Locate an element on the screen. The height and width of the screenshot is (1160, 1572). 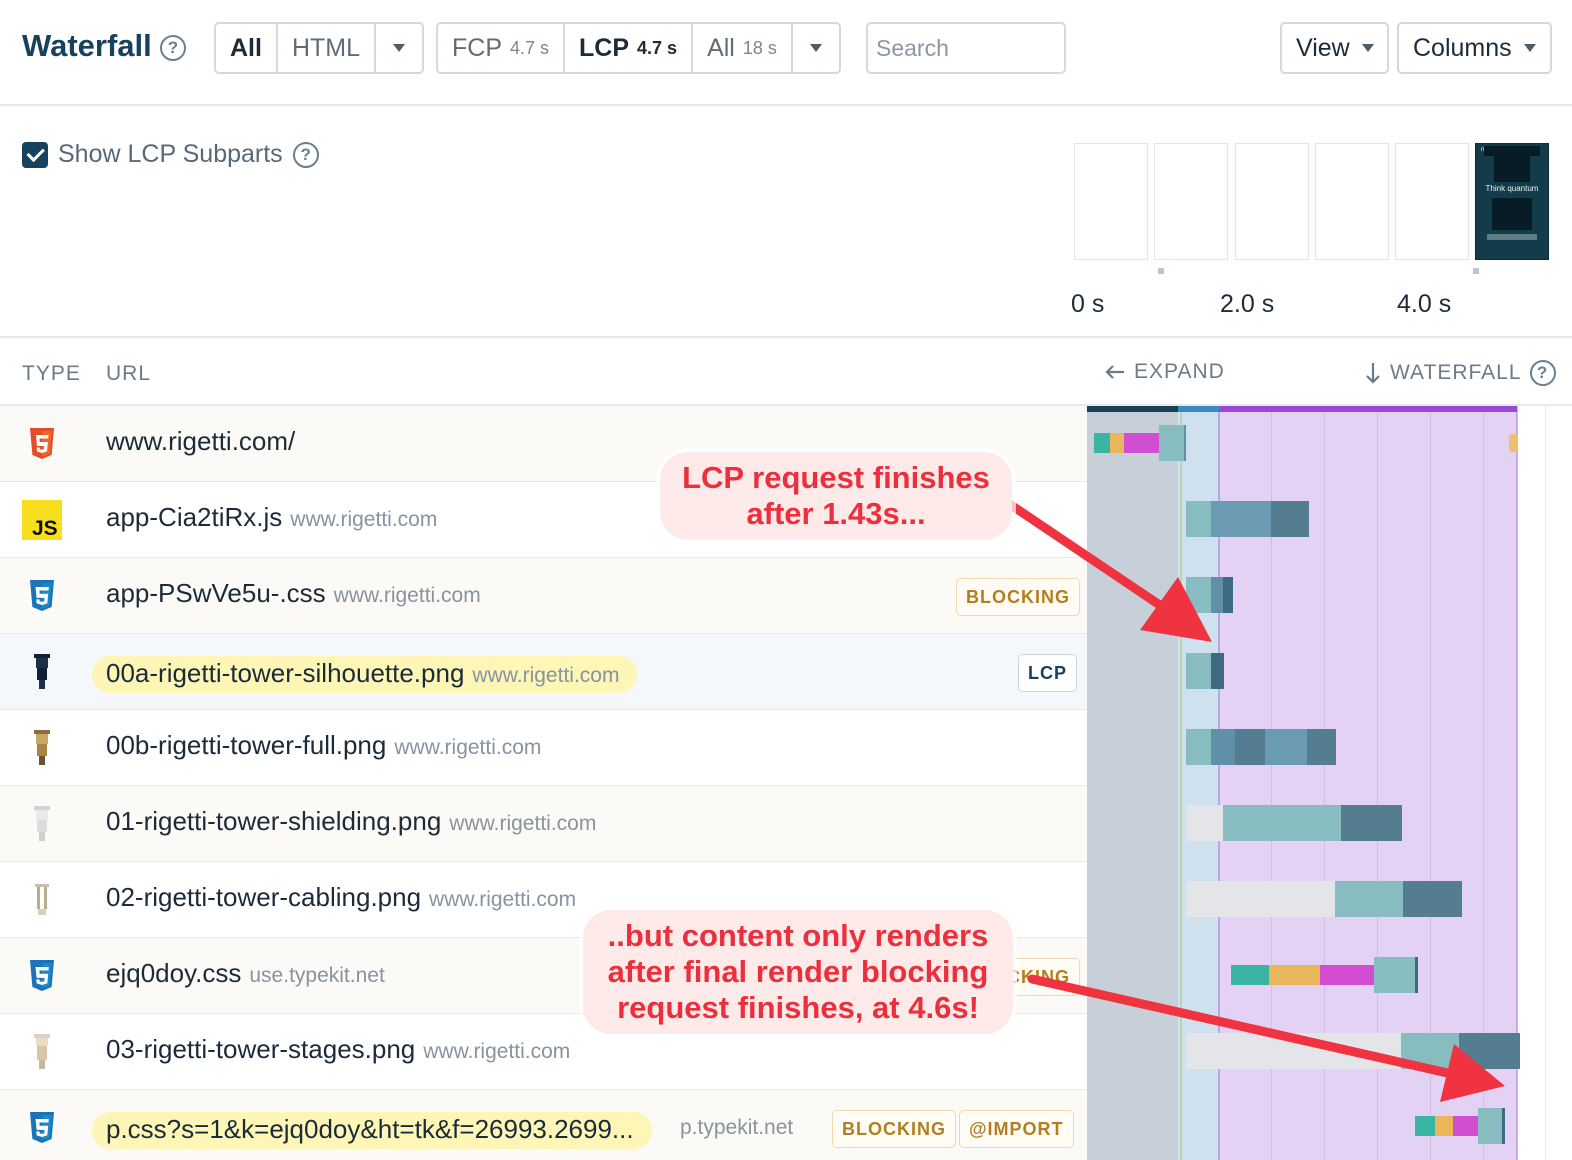
annotation-line: LCP request finishes is located at coordinates (836, 477).